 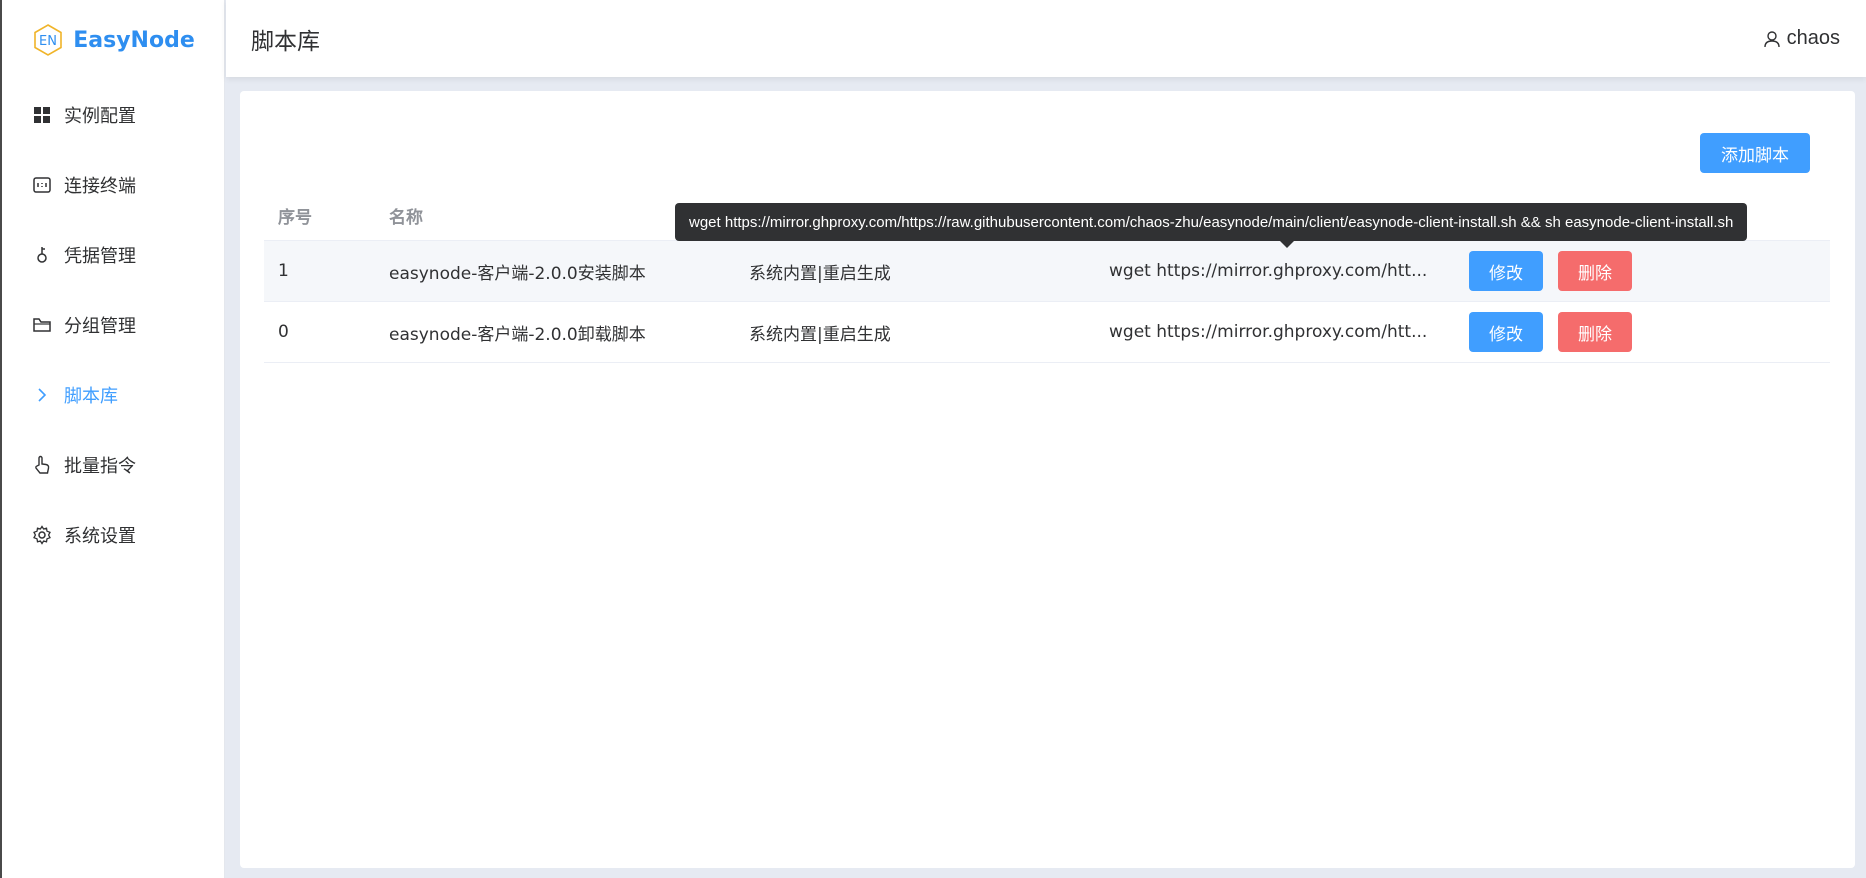 What do you see at coordinates (1046, 38) in the screenshot?
I see `top-header: 脚本库 chaos` at bounding box center [1046, 38].